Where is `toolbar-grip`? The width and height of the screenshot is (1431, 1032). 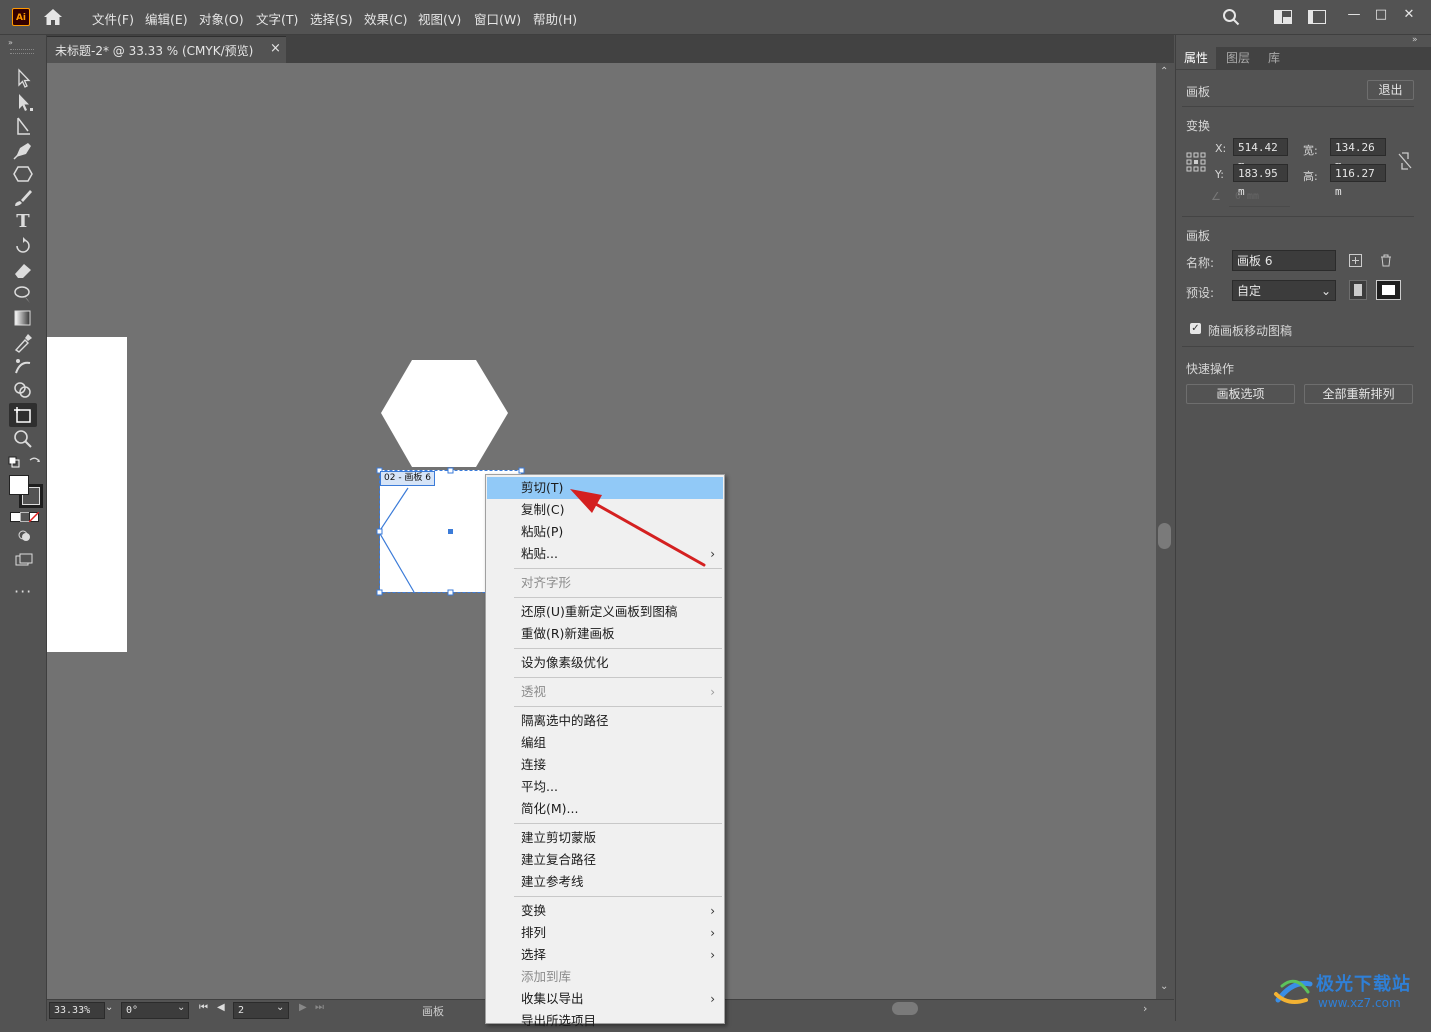 toolbar-grip is located at coordinates (22, 51).